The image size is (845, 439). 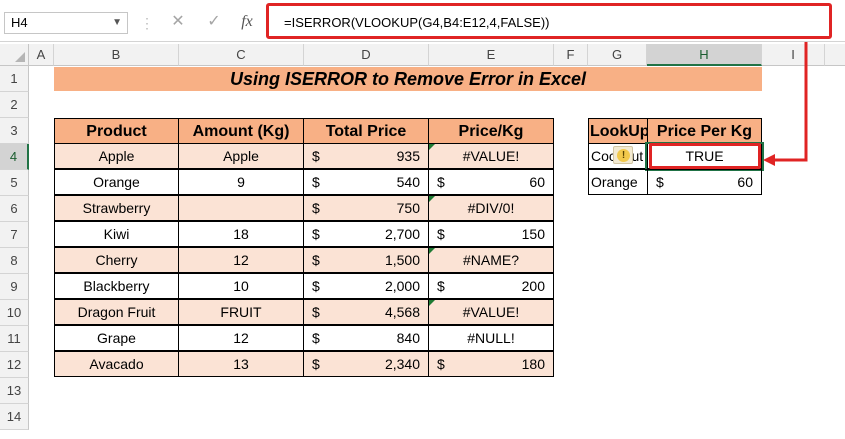 I want to click on arrow-line, so click(x=789, y=102).